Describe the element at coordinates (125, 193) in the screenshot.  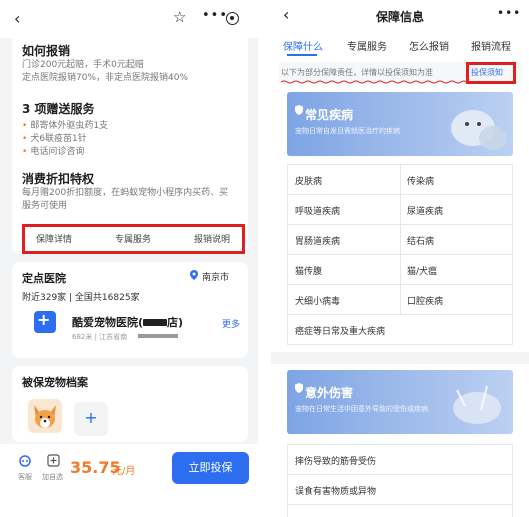
I see `consume-line-1: 每月赠200折扣额度，在蚂蚁宠物小程序内买药、买` at that location.